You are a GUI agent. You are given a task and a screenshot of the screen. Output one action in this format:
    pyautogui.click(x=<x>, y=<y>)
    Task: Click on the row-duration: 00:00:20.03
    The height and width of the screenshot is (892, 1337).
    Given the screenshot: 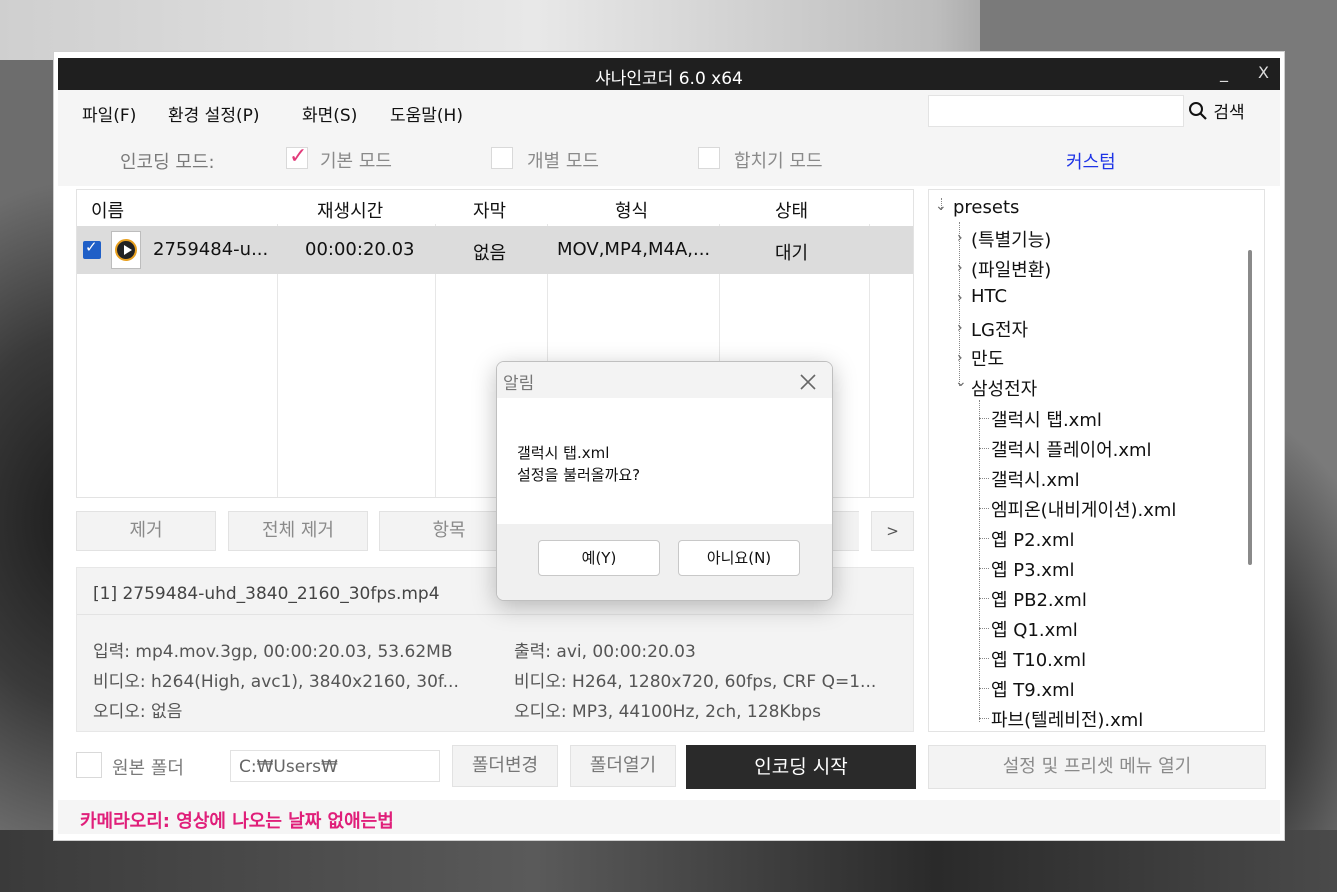 What is the action you would take?
    pyautogui.click(x=360, y=249)
    